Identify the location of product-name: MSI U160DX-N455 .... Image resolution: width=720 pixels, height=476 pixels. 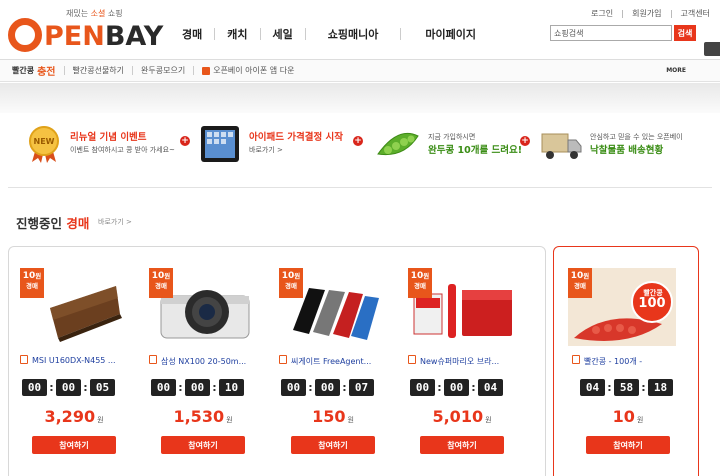
(86, 360).